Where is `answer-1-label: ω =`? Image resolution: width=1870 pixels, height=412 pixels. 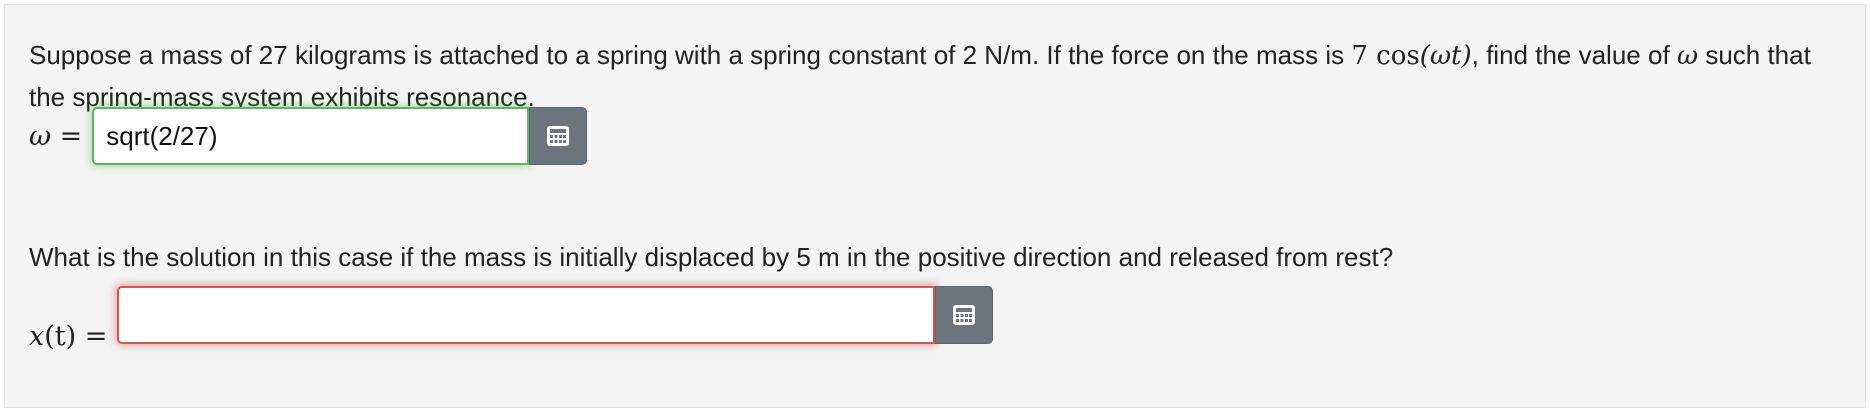 answer-1-label: ω = is located at coordinates (55, 136).